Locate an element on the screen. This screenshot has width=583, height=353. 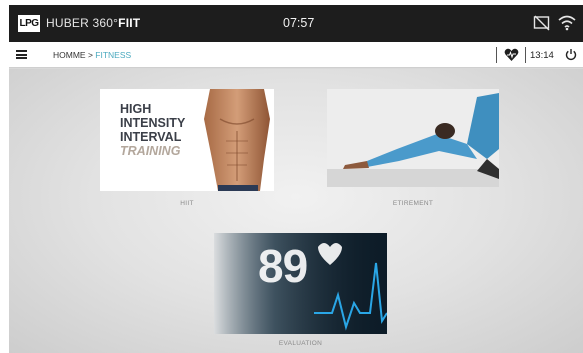
session-controls: 13:14 is located at coordinates (537, 55).